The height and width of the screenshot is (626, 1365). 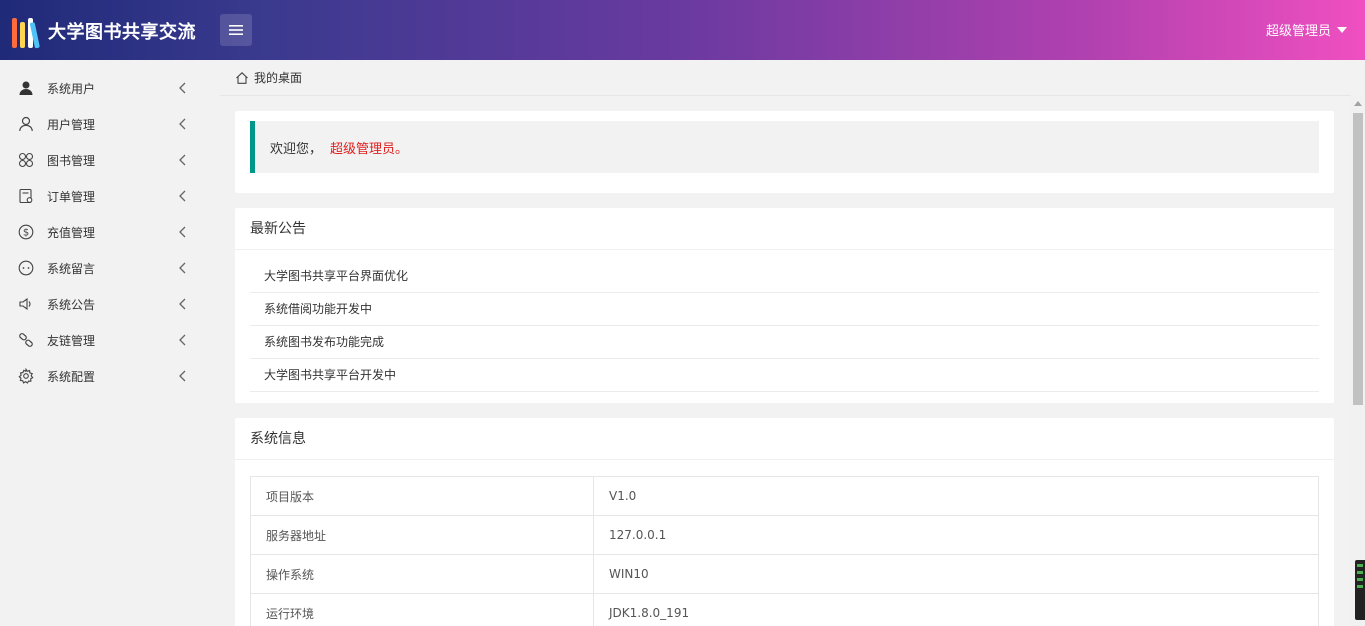 What do you see at coordinates (784, 147) in the screenshot?
I see `welcome-banner: 欢迎您， 超级管理员。` at bounding box center [784, 147].